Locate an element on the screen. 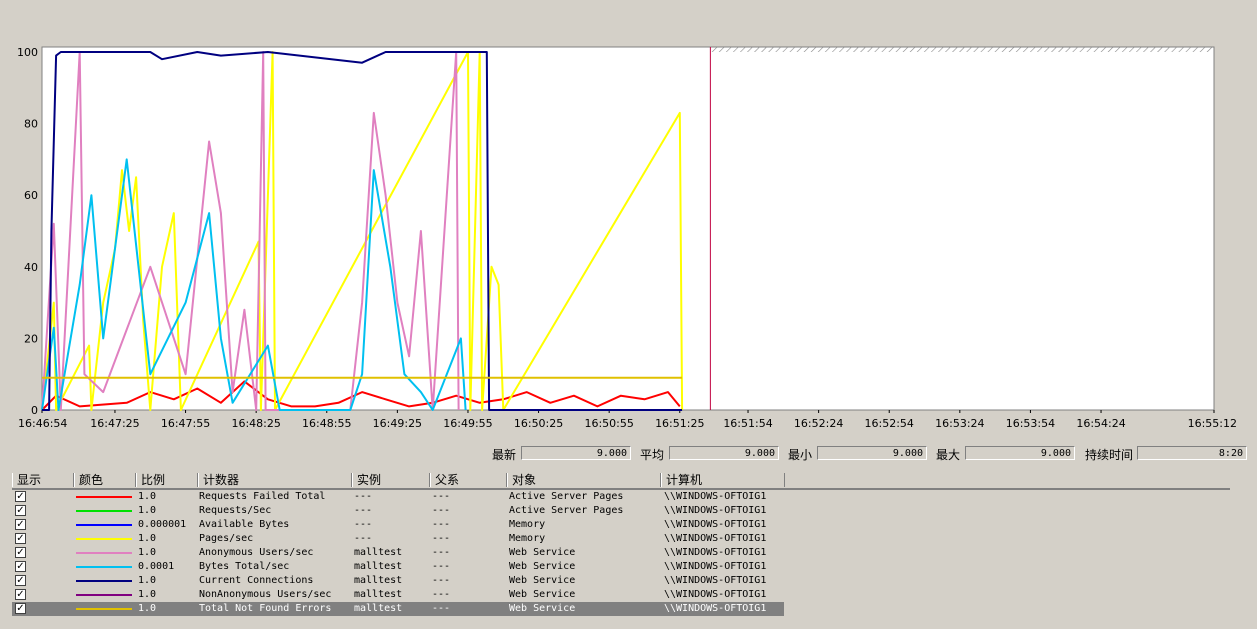 The image size is (1257, 629). last-label: 最新 is located at coordinates (504, 455).